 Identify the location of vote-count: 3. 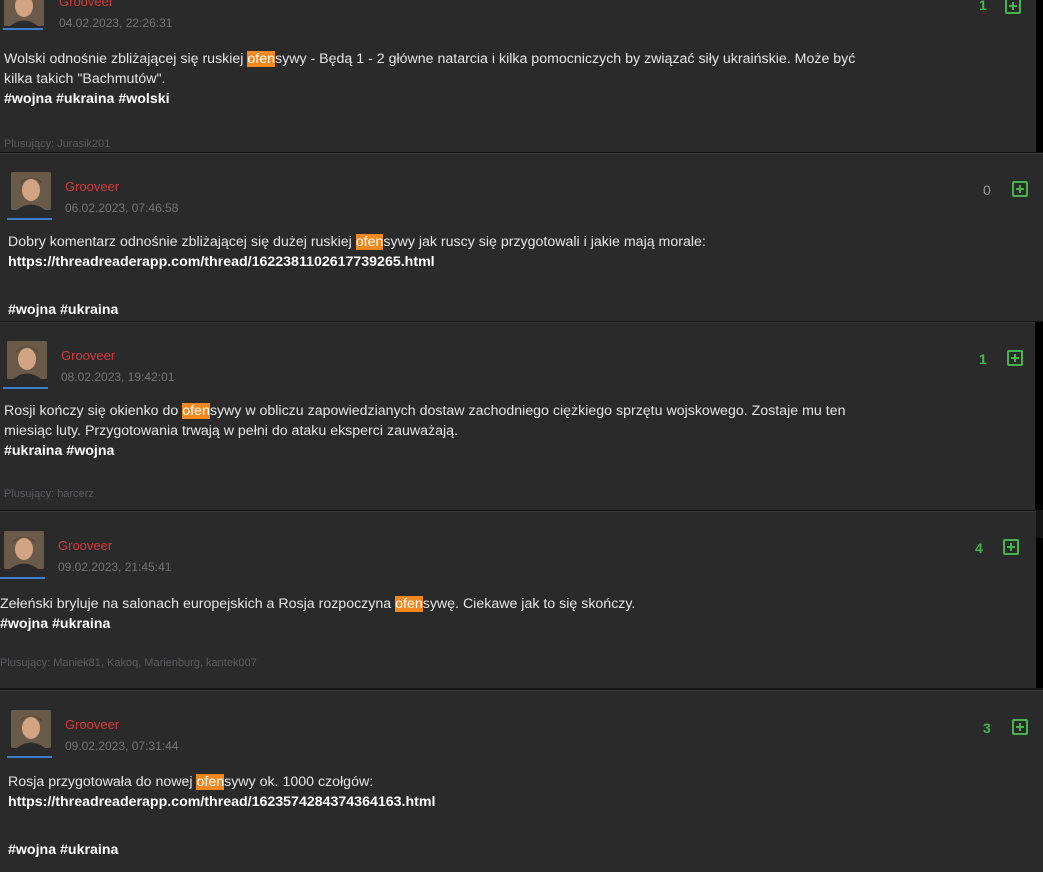
(987, 728).